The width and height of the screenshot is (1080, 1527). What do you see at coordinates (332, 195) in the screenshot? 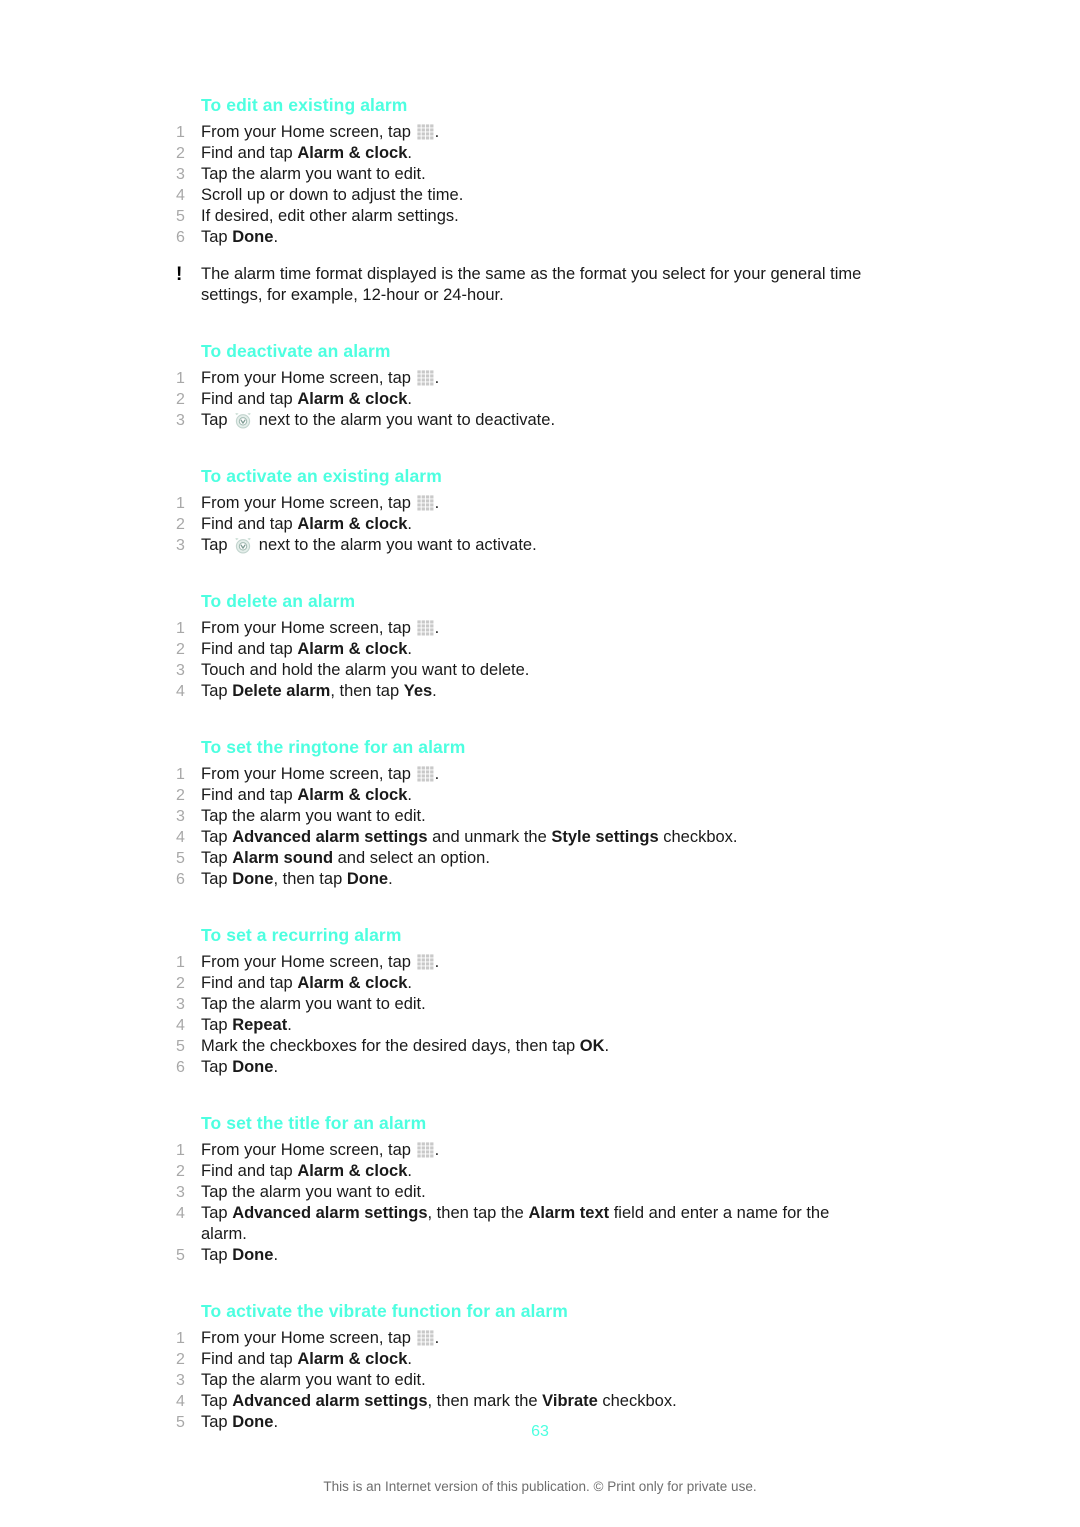
I see `step-text-run: Scroll up or down to adjust the time.` at bounding box center [332, 195].